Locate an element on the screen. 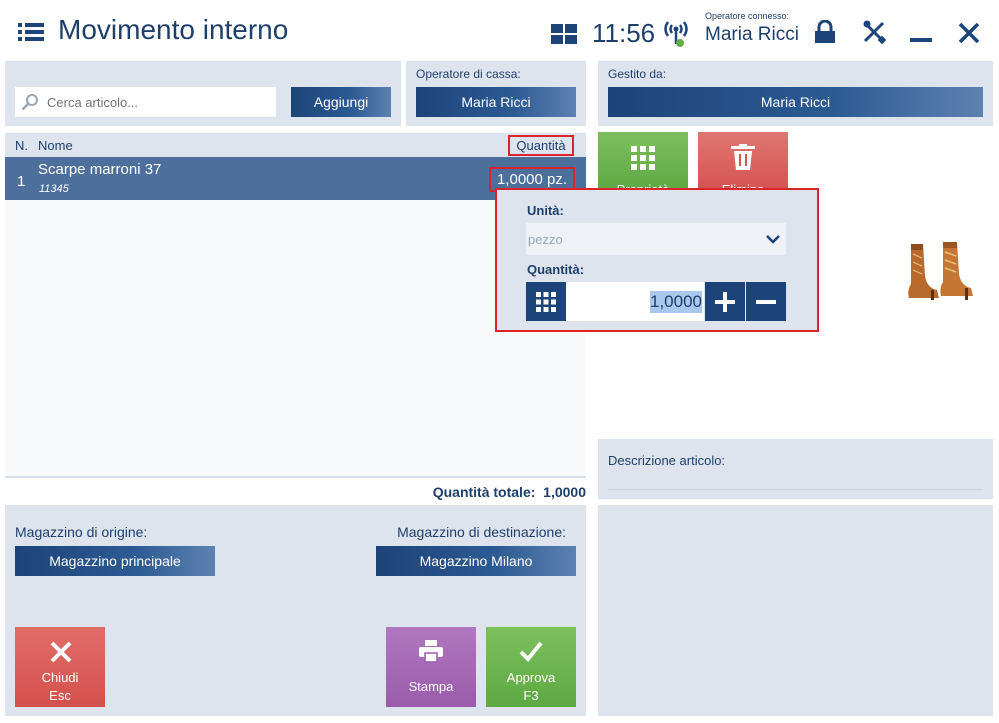  search-icon is located at coordinates (30, 102).